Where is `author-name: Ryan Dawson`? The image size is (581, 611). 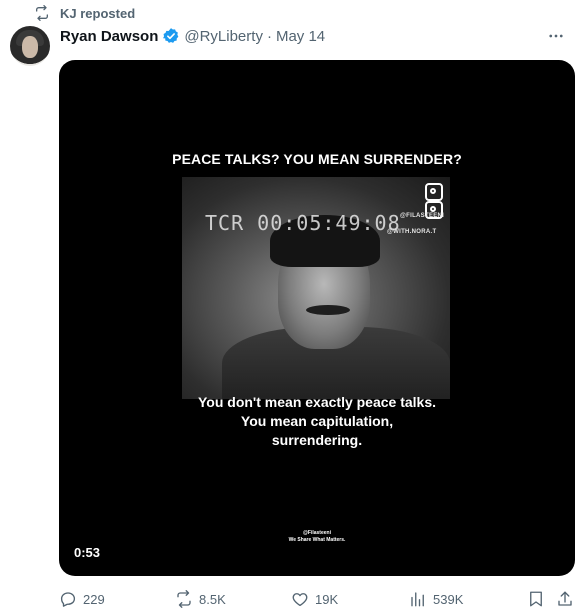
author-name: Ryan Dawson is located at coordinates (109, 36).